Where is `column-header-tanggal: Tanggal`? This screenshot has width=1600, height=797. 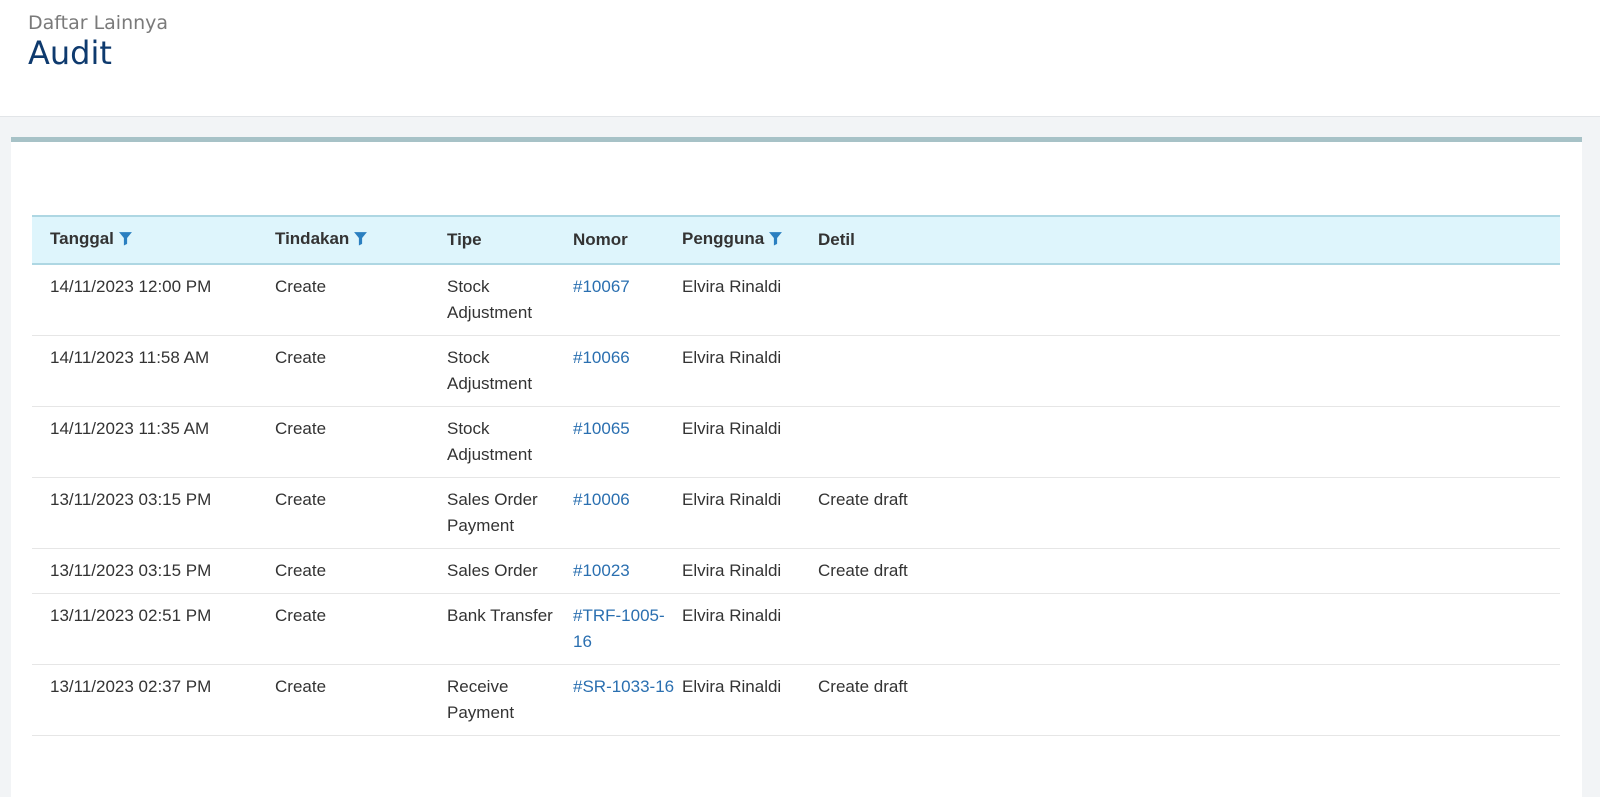
column-header-tanggal: Tanggal is located at coordinates (151, 240).